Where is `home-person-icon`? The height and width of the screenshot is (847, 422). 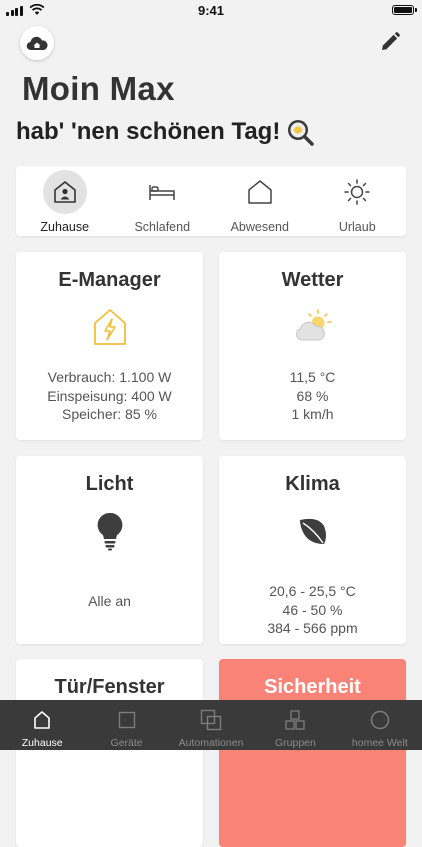 home-person-icon is located at coordinates (64, 192).